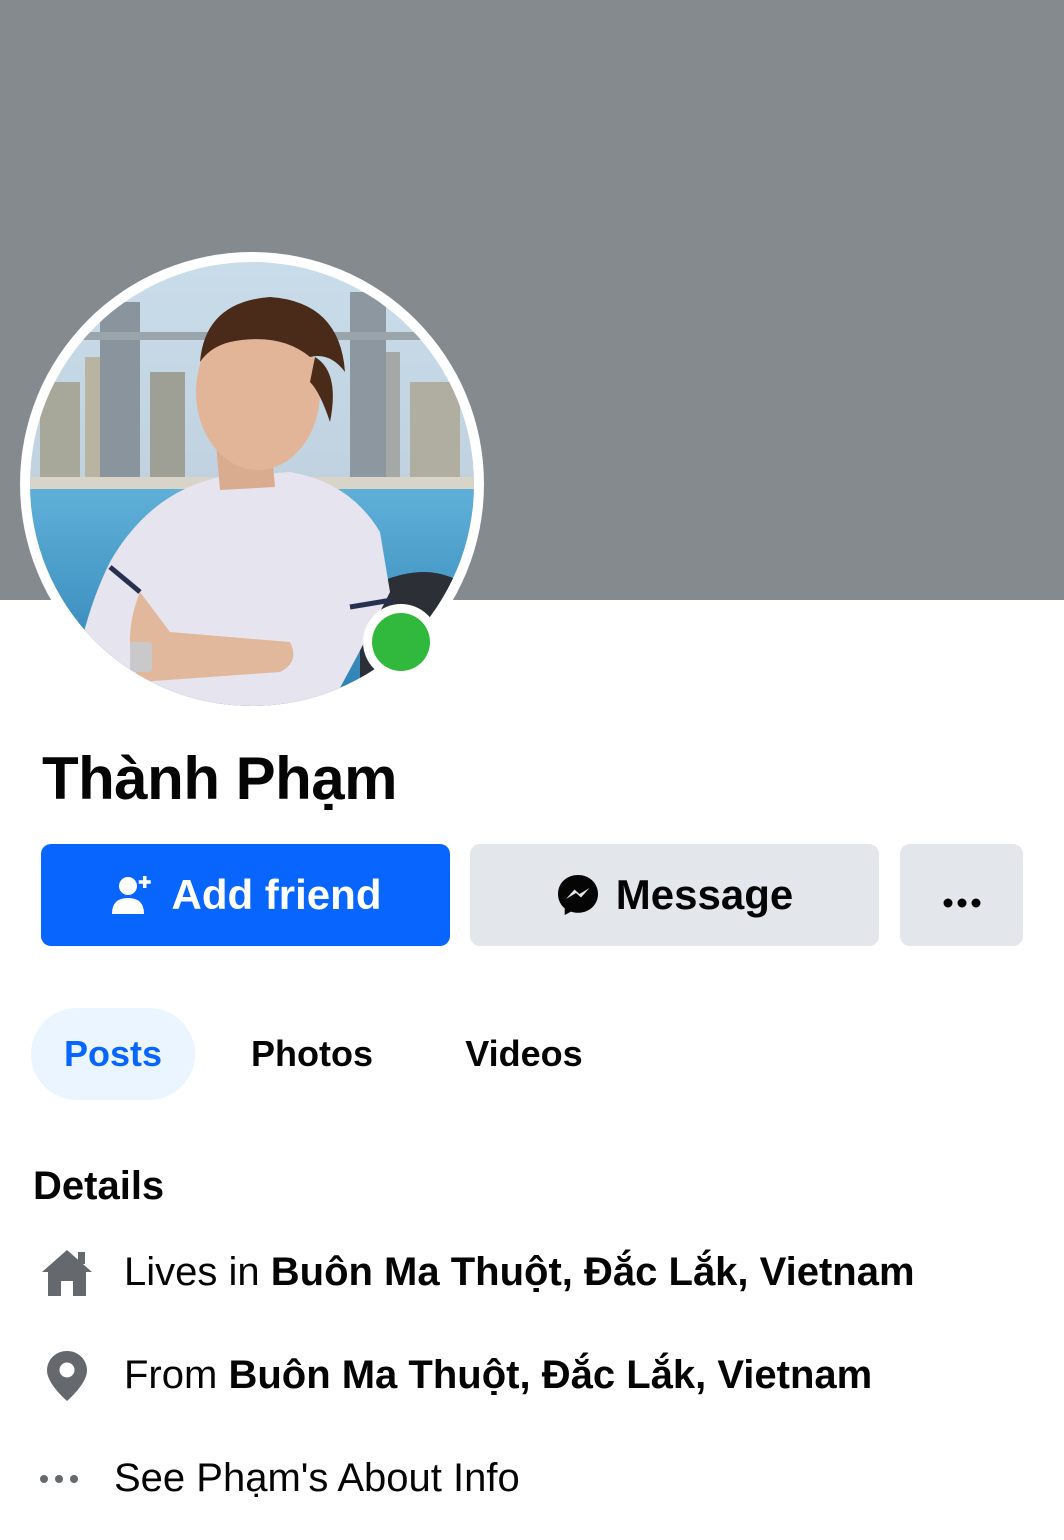  Describe the element at coordinates (276, 894) in the screenshot. I see `add-friend-label: Add friend` at that location.